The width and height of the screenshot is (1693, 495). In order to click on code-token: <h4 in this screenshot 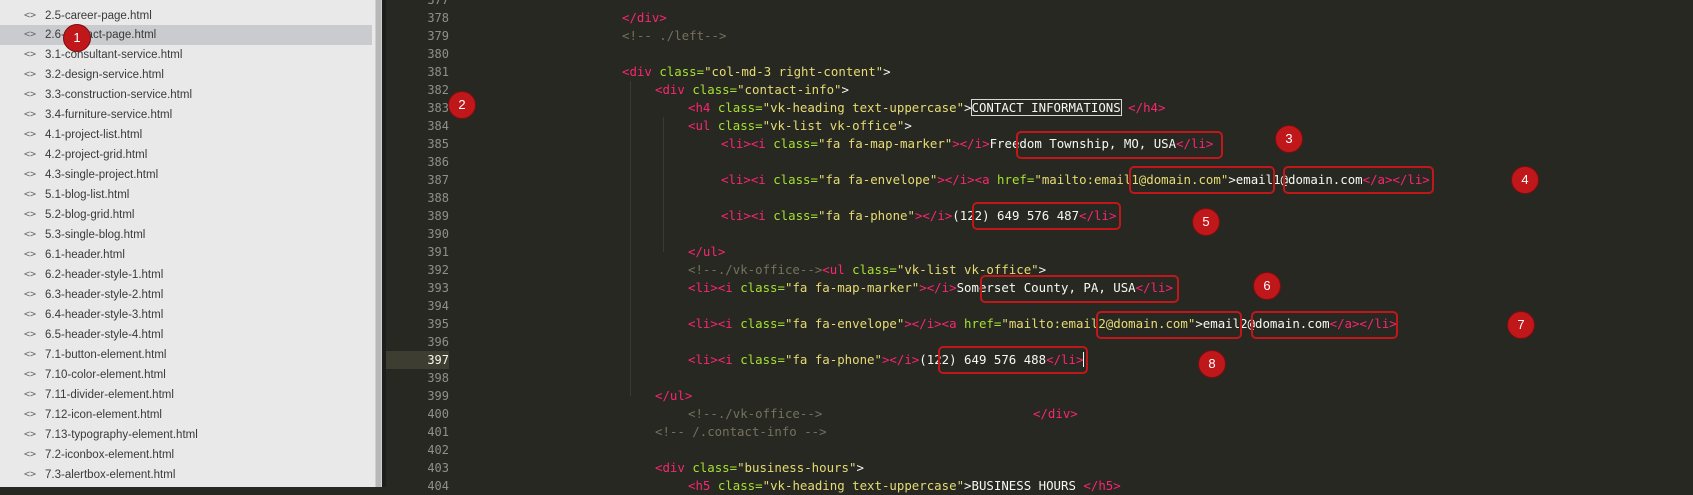, I will do `click(703, 107)`.